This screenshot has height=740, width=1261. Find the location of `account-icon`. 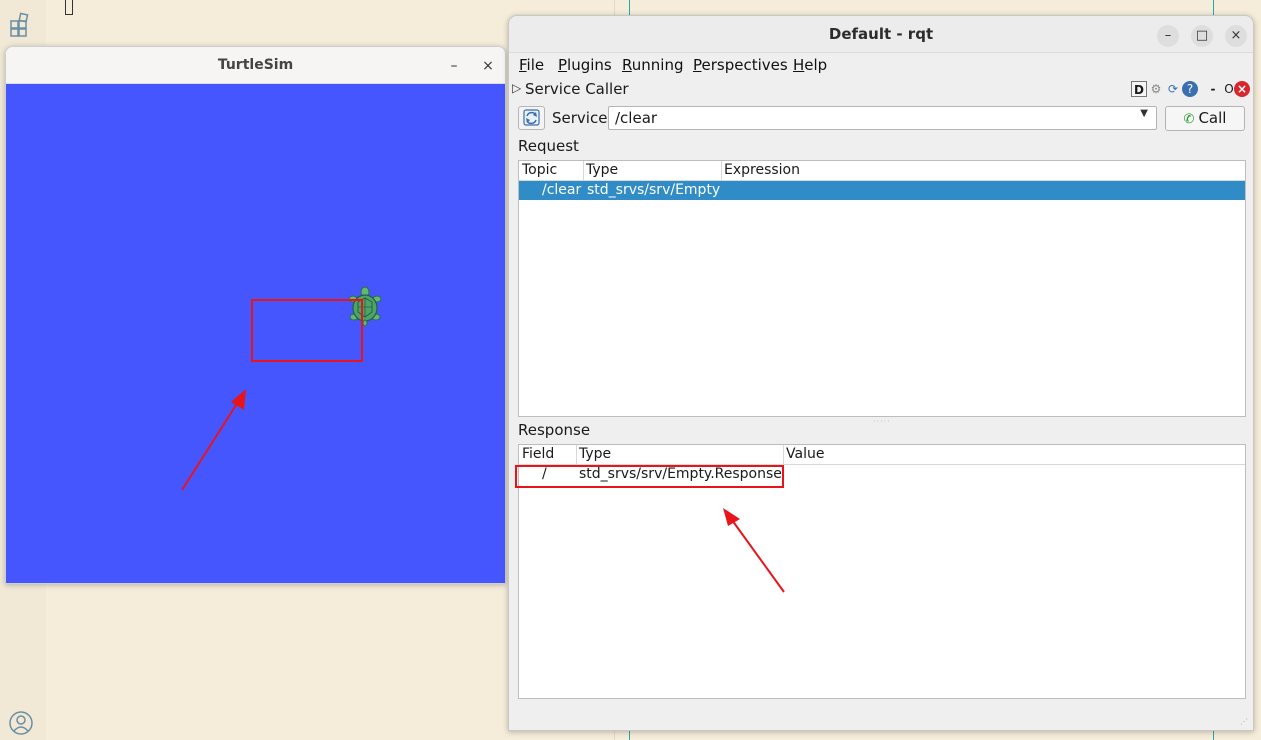

account-icon is located at coordinates (21, 723).